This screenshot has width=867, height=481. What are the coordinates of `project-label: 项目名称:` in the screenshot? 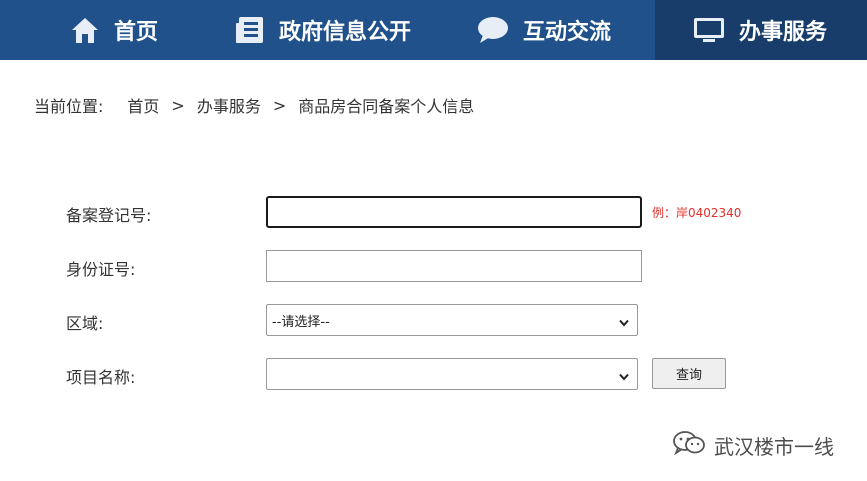 It's located at (101, 377).